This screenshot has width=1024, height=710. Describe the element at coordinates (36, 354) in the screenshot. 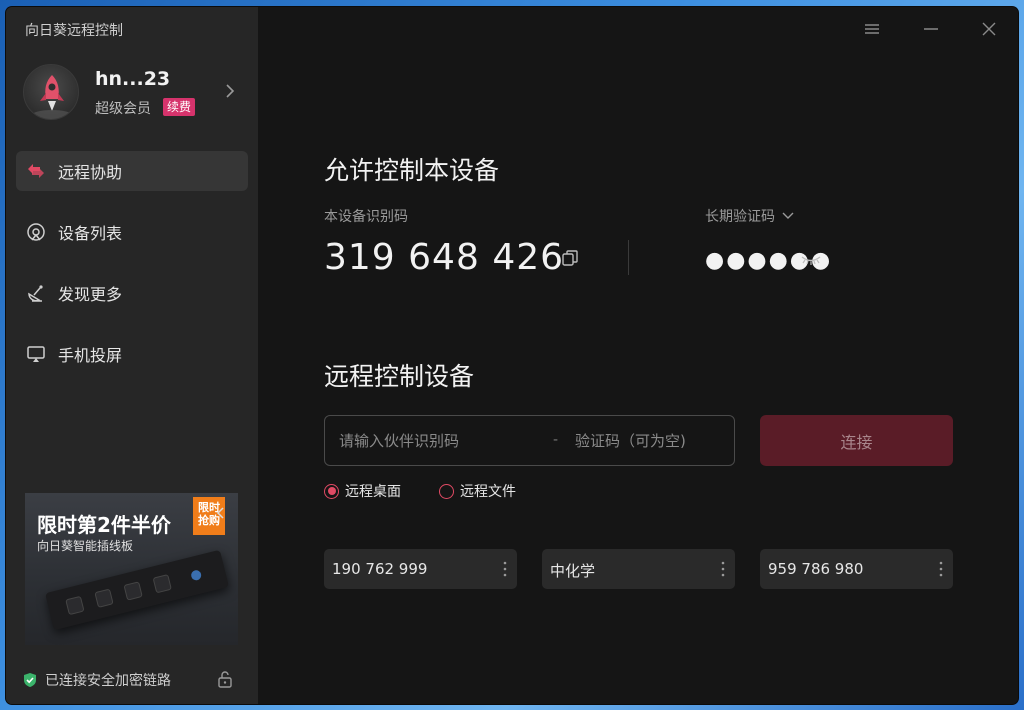

I see `screen-cast-icon` at that location.